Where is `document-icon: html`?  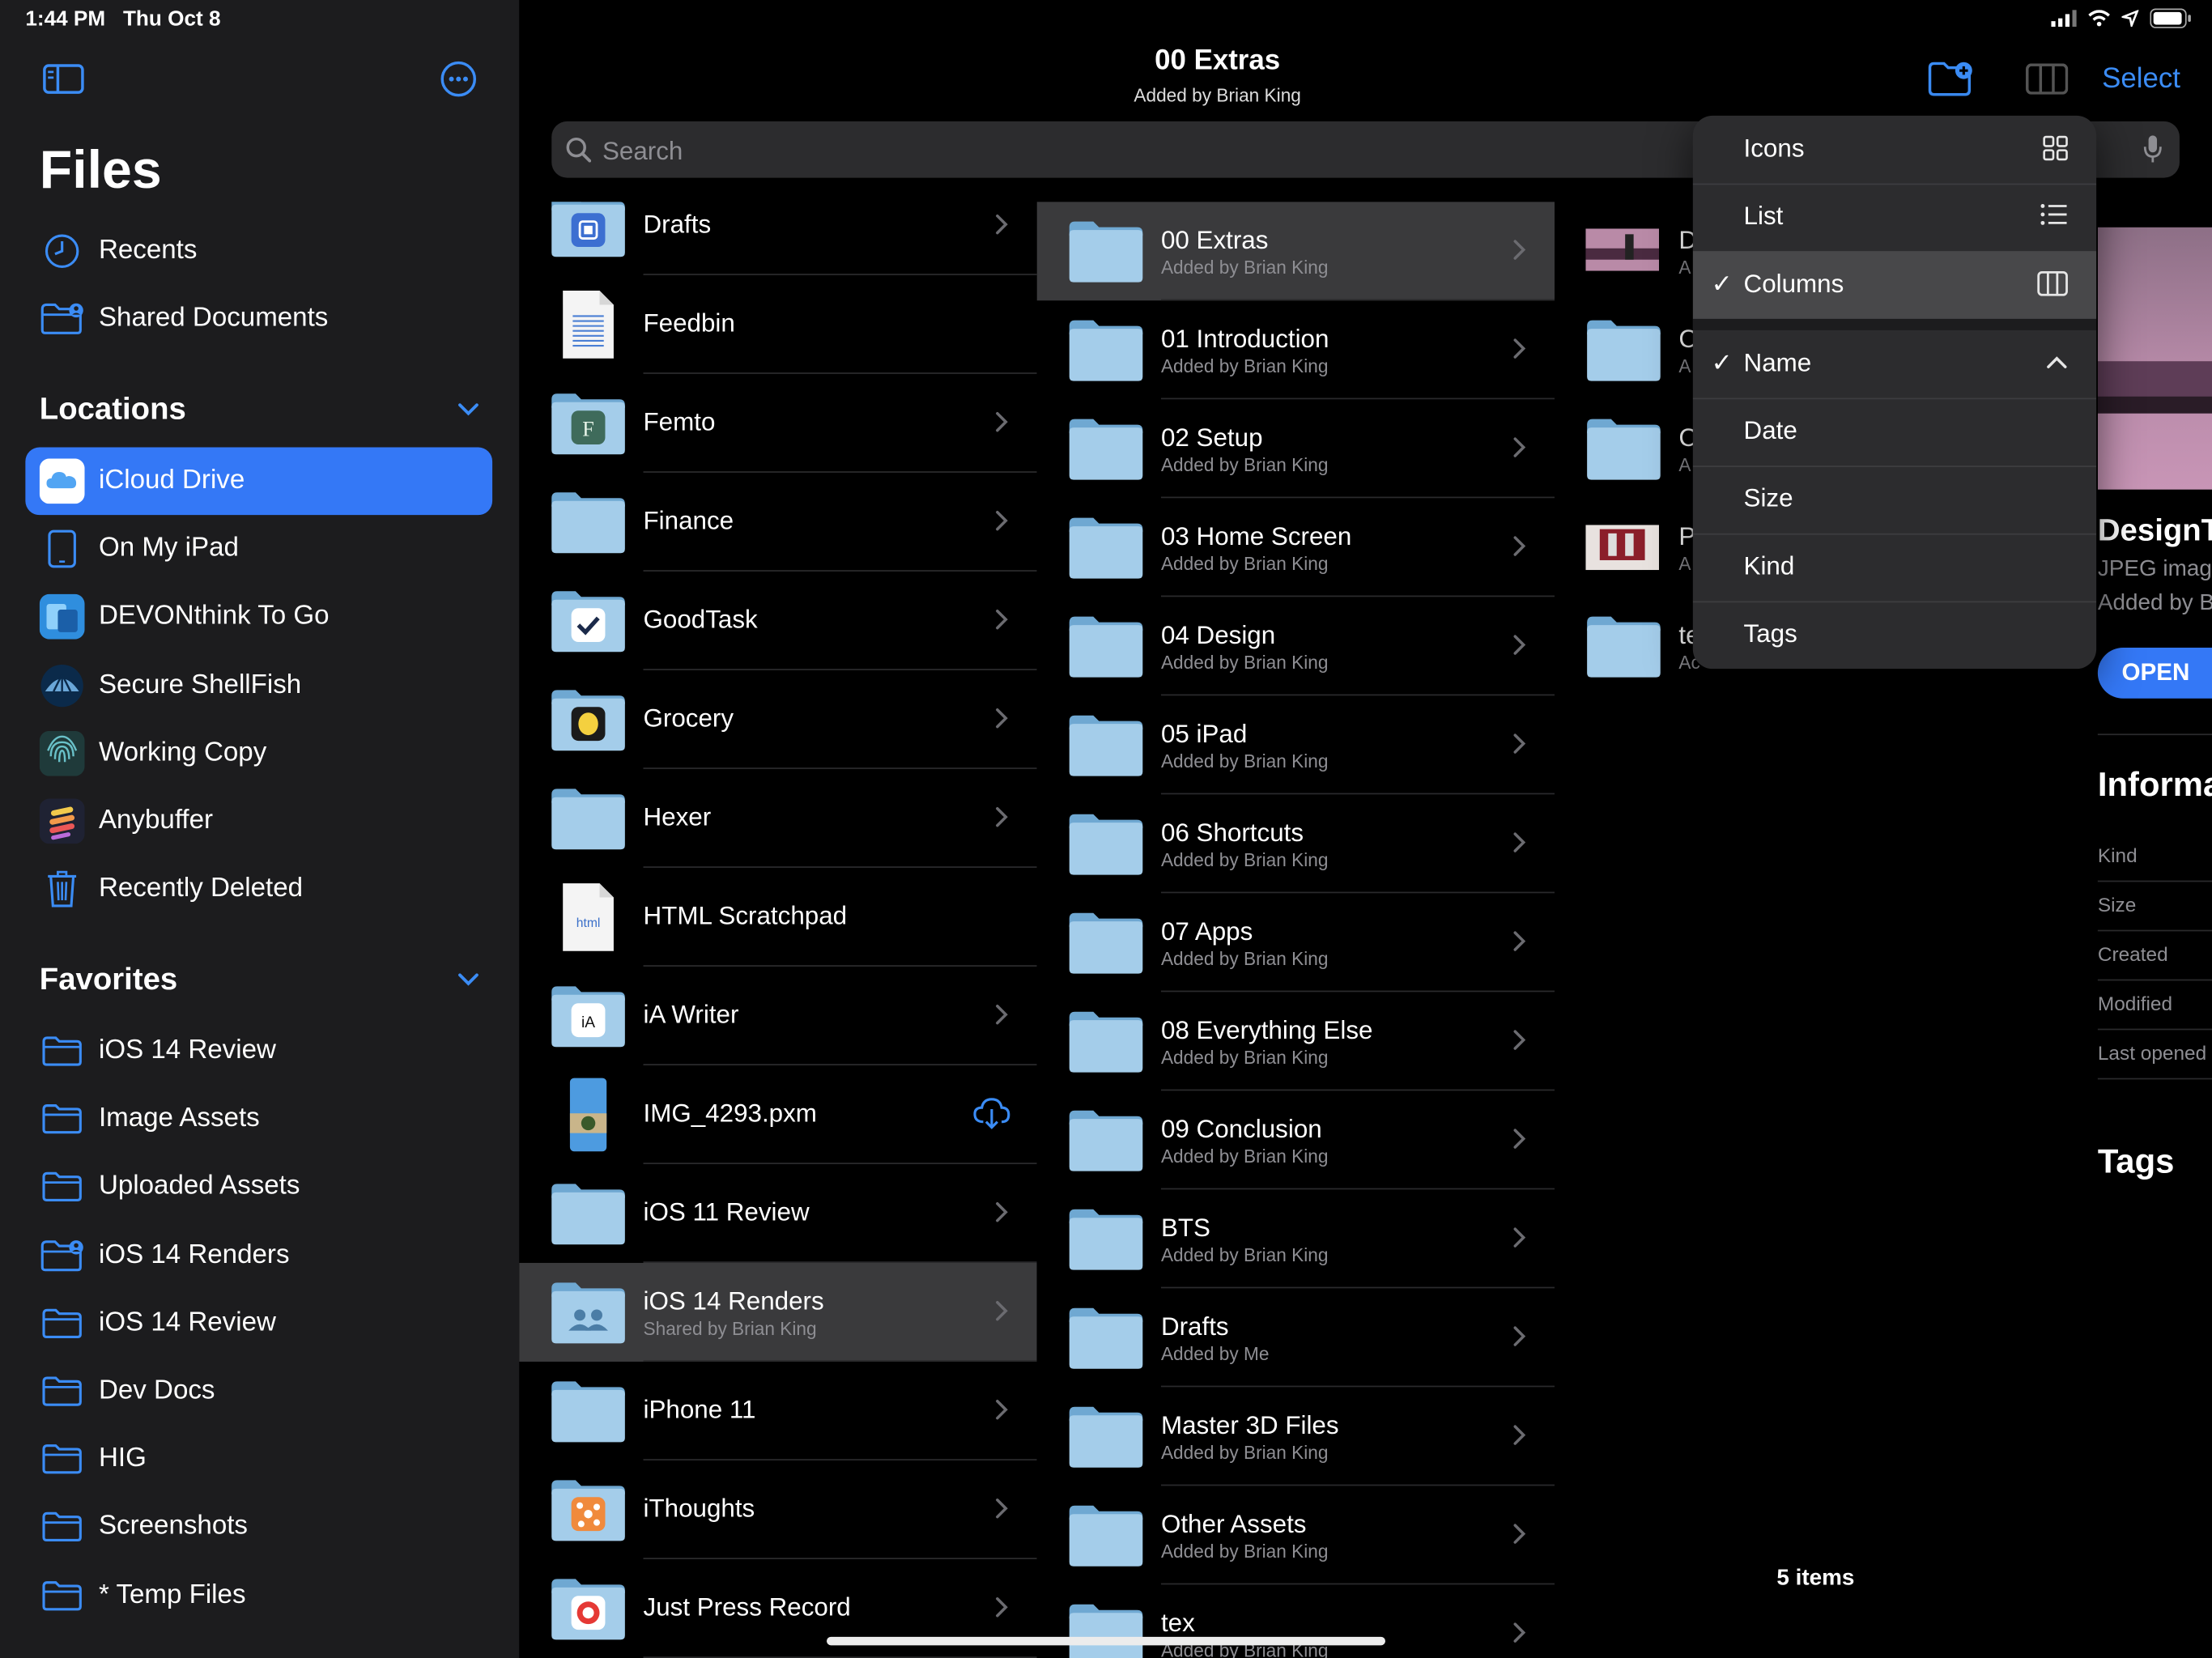 document-icon: html is located at coordinates (598, 916).